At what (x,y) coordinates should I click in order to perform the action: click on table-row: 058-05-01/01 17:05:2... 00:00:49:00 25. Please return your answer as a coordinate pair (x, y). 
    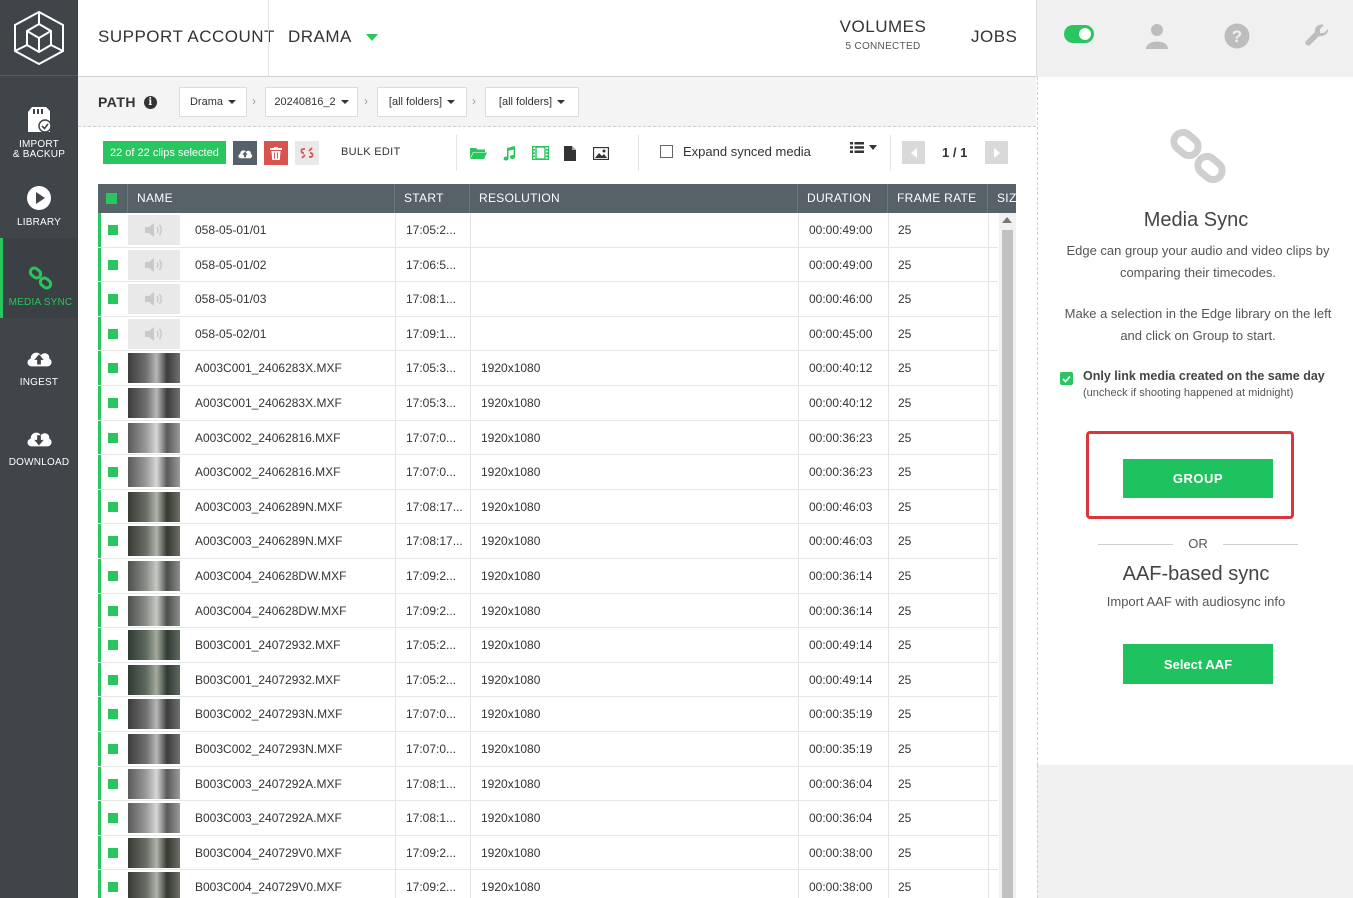
    Looking at the image, I should click on (548, 230).